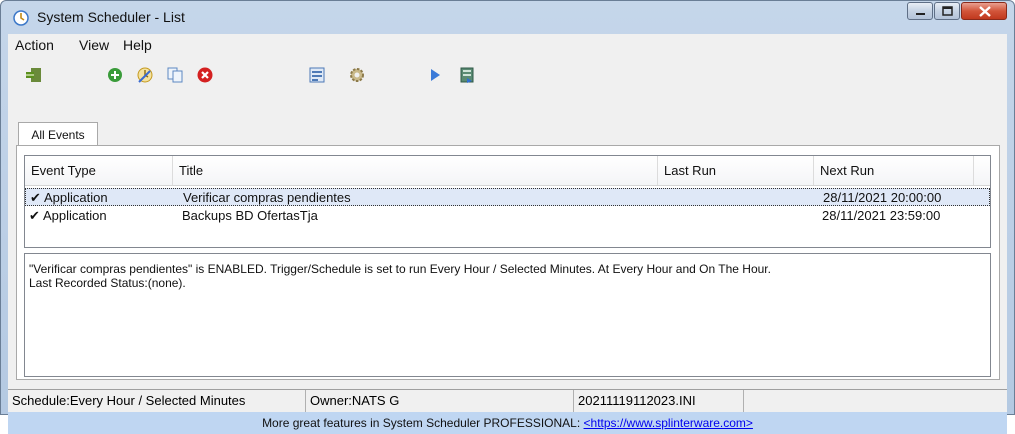 This screenshot has width=1015, height=434. Describe the element at coordinates (58, 134) in the screenshot. I see `tab-all-events: All Events` at that location.